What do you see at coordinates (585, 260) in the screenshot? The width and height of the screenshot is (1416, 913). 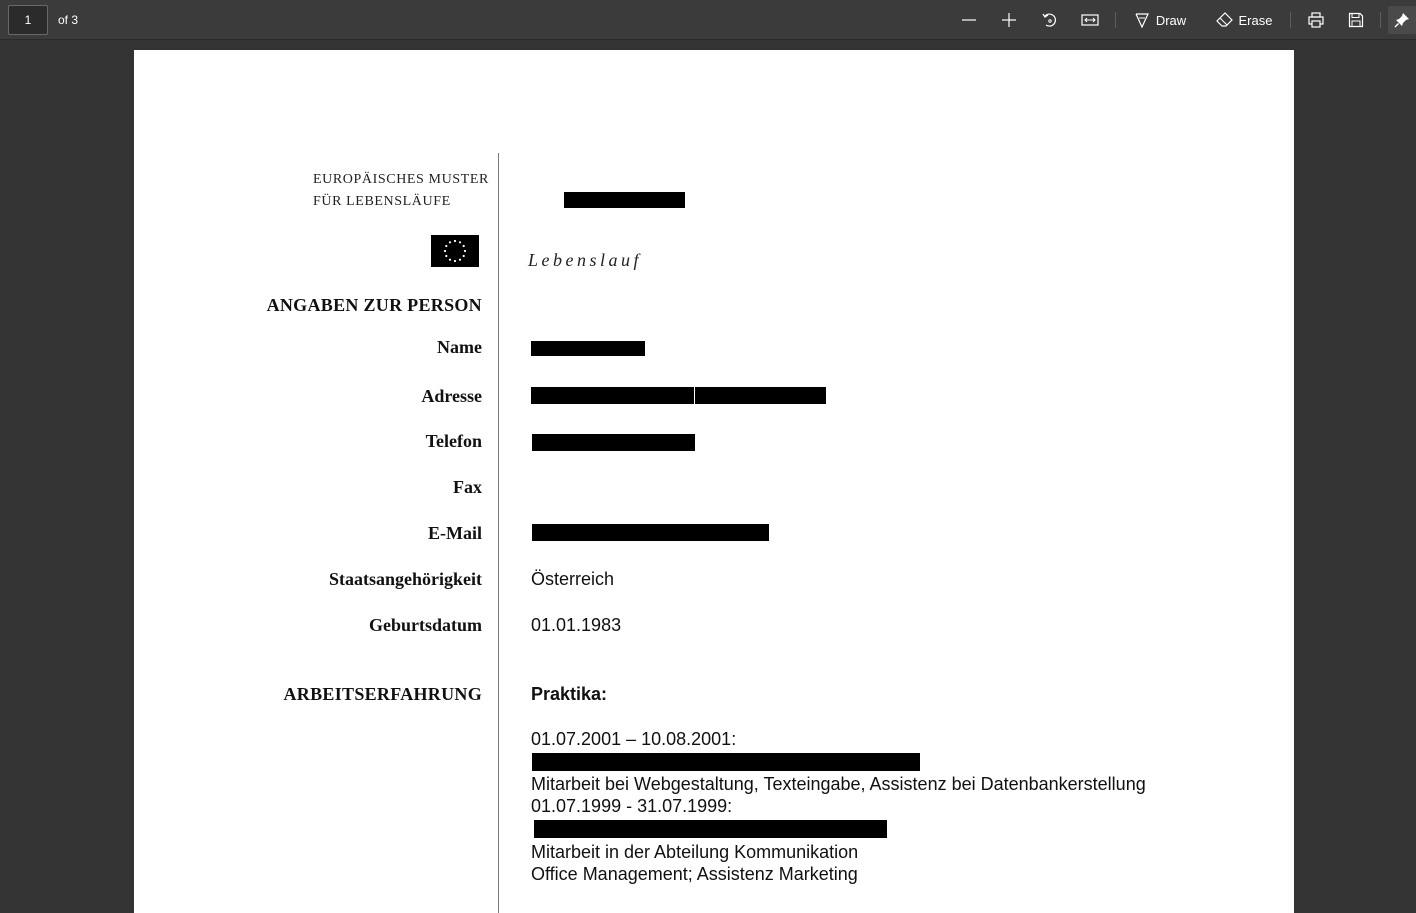 I see `document-subtitle: Lebenslauf` at bounding box center [585, 260].